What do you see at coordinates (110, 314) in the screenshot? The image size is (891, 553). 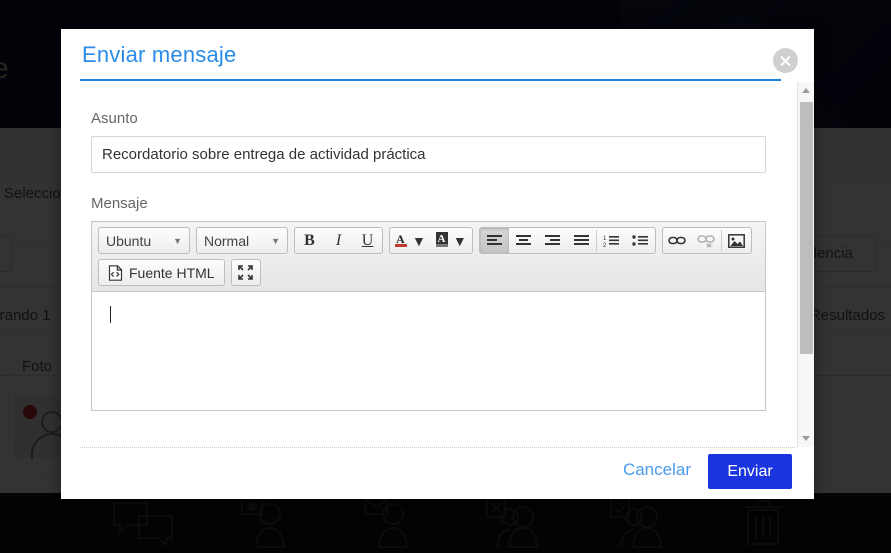 I see `text-caret` at bounding box center [110, 314].